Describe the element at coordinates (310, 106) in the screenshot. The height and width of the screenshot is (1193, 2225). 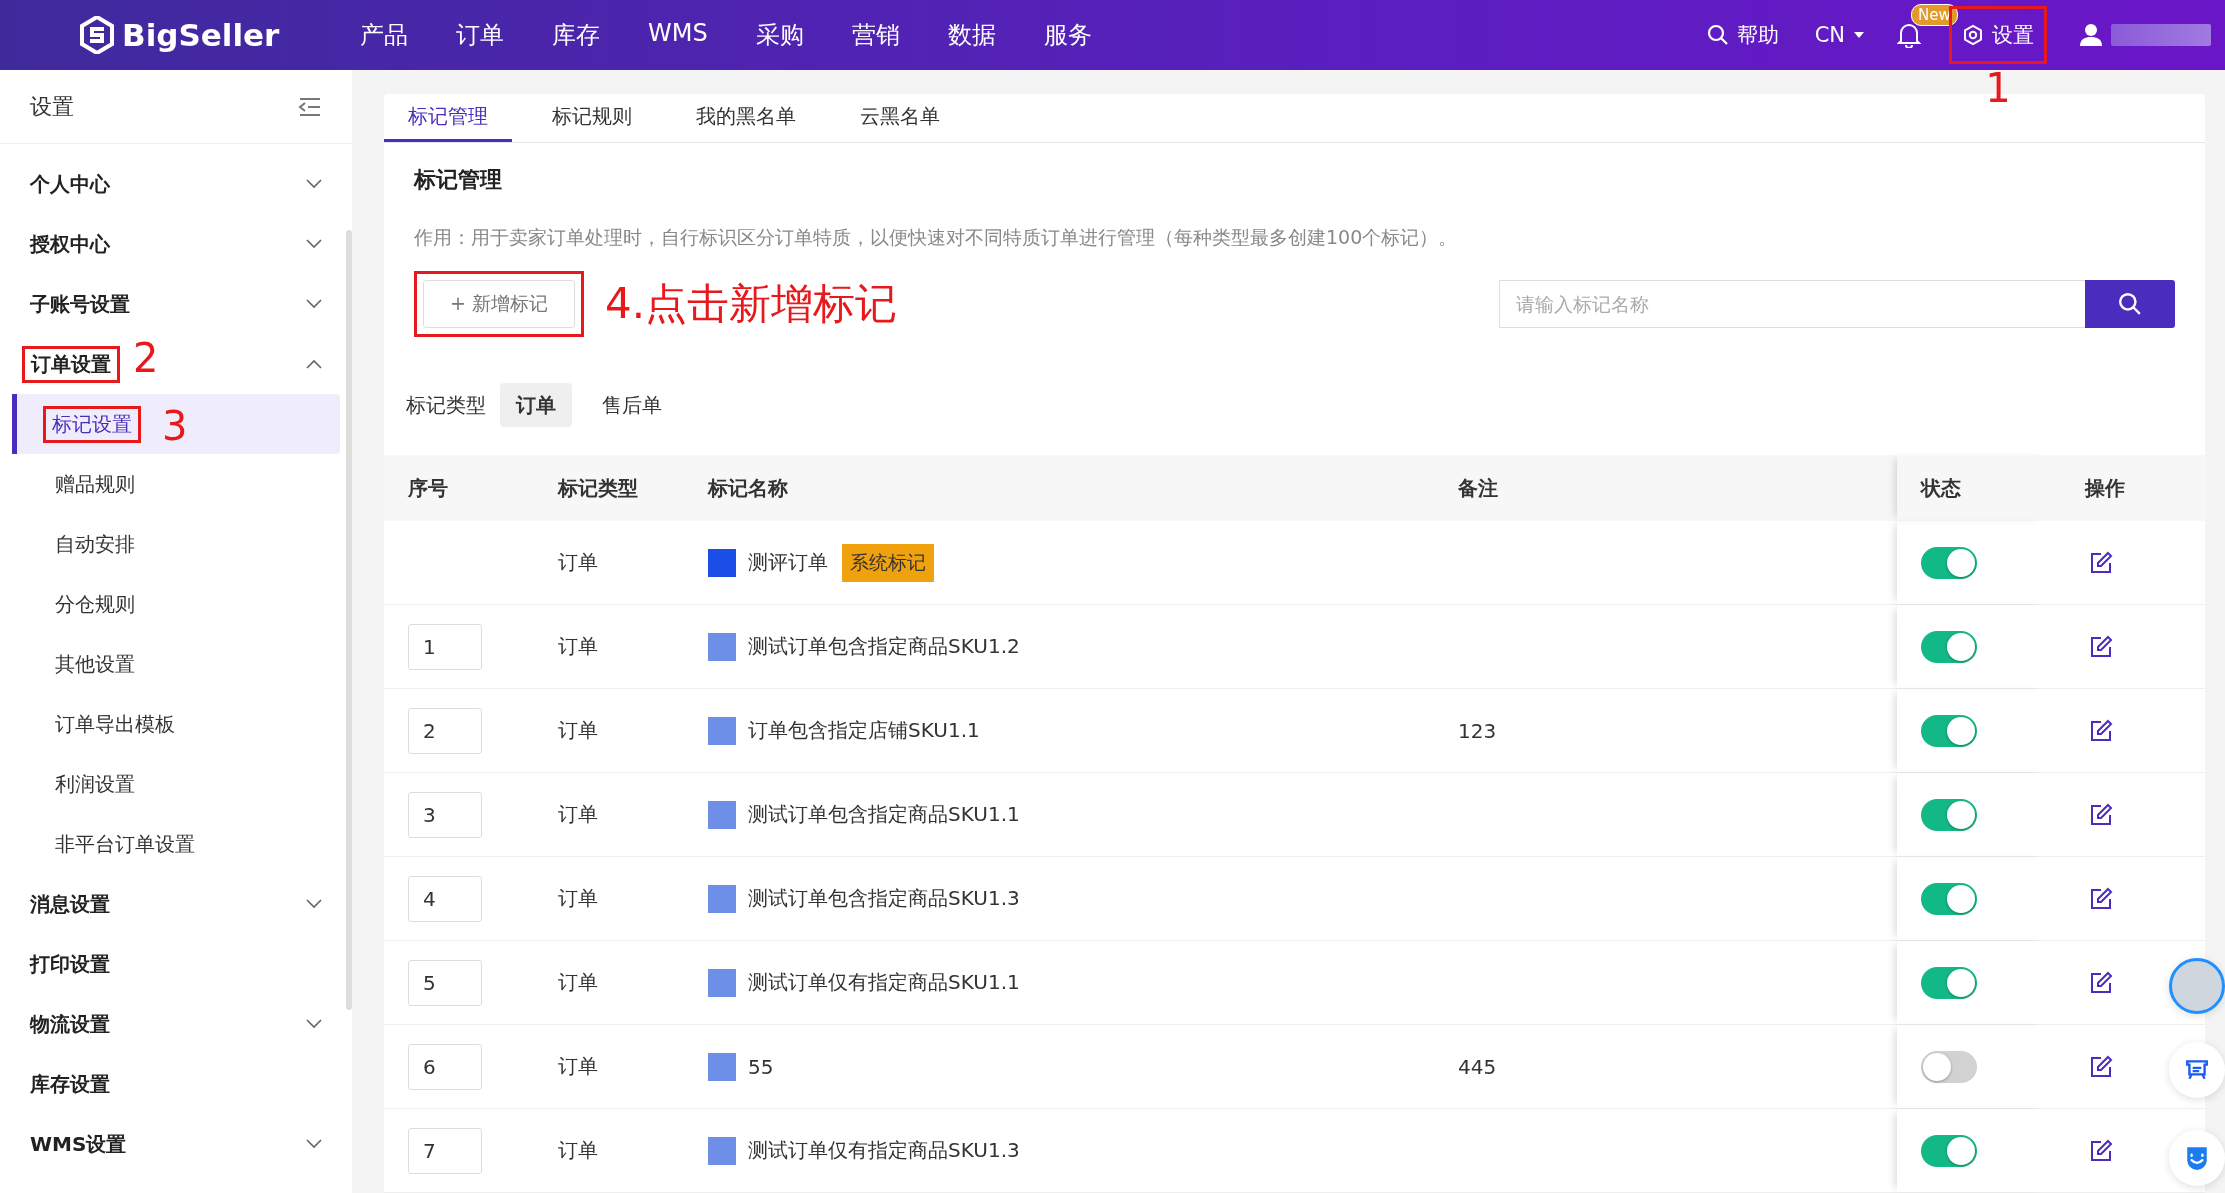
I see `collapse-menu-icon` at that location.